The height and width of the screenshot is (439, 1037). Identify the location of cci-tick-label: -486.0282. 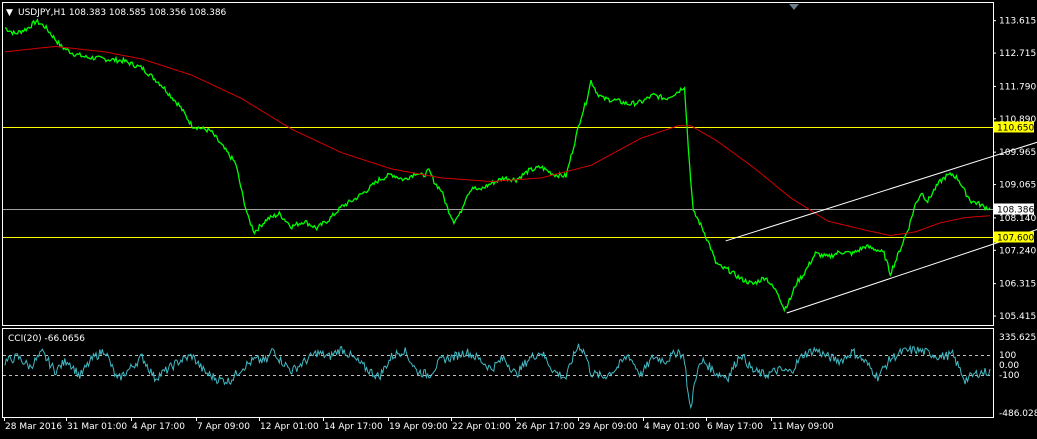
(1018, 414).